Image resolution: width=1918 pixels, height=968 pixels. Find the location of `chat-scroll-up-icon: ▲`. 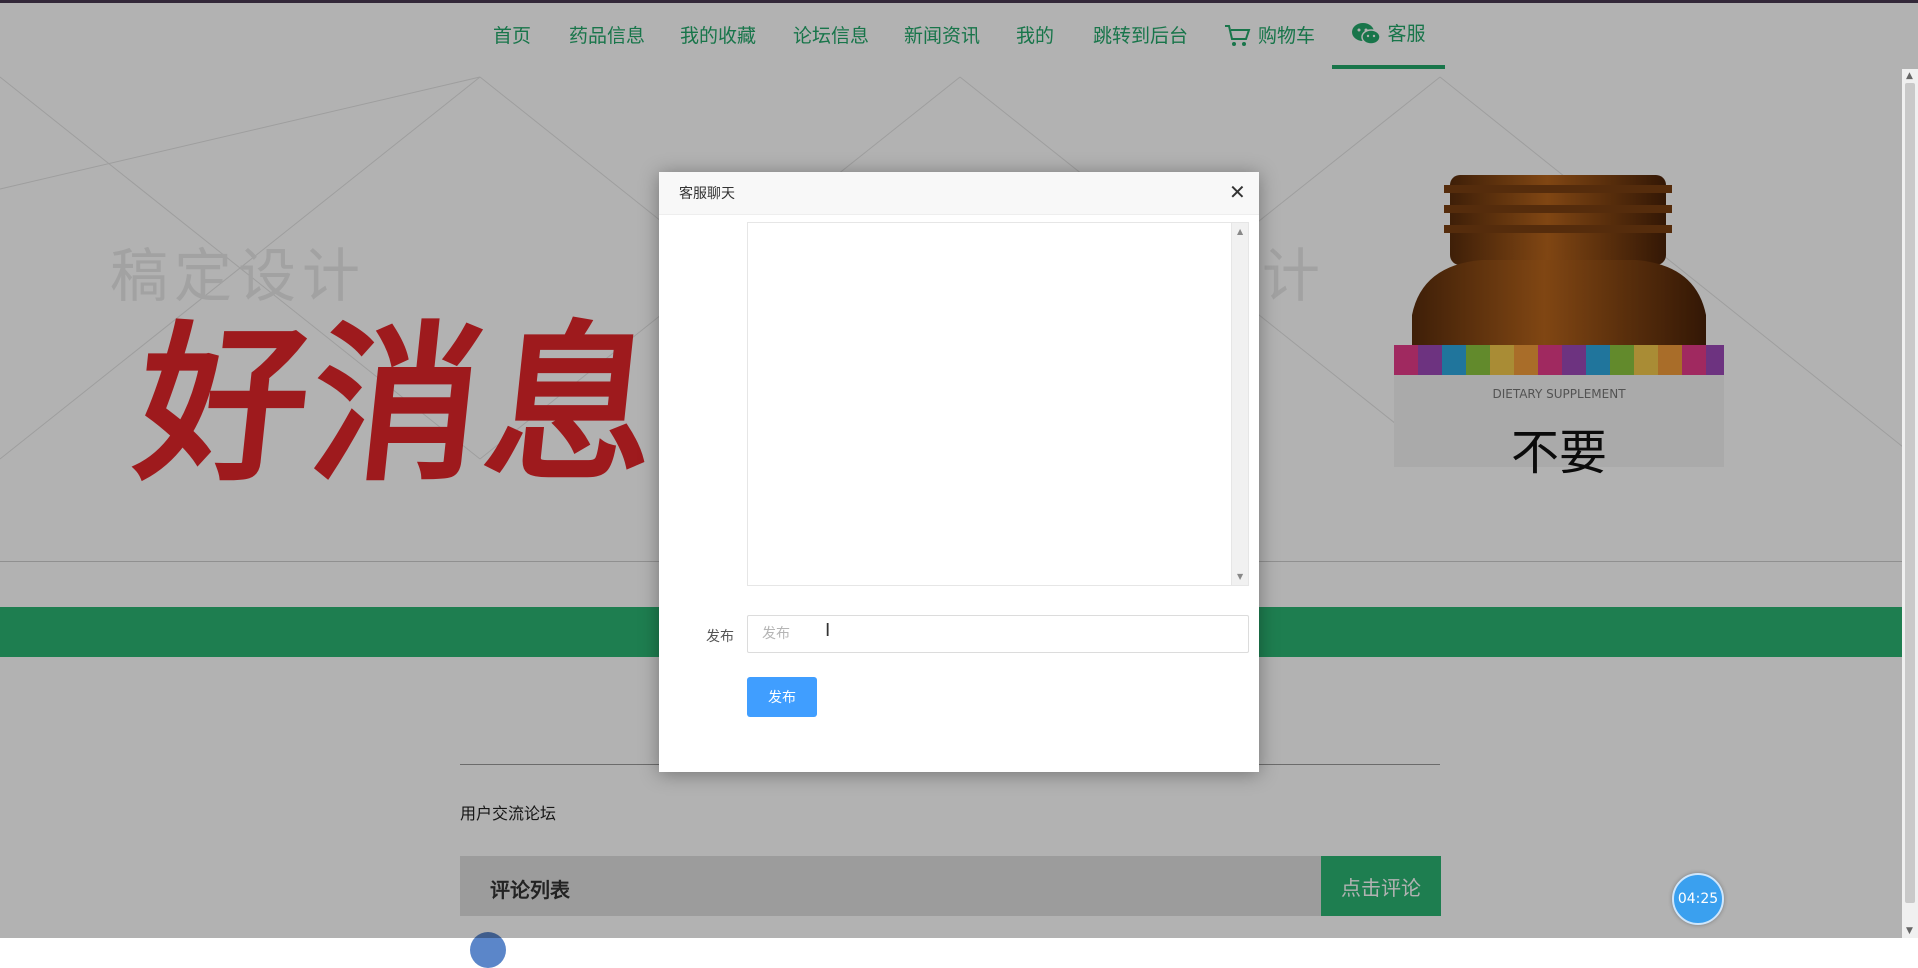

chat-scroll-up-icon: ▲ is located at coordinates (1240, 231).